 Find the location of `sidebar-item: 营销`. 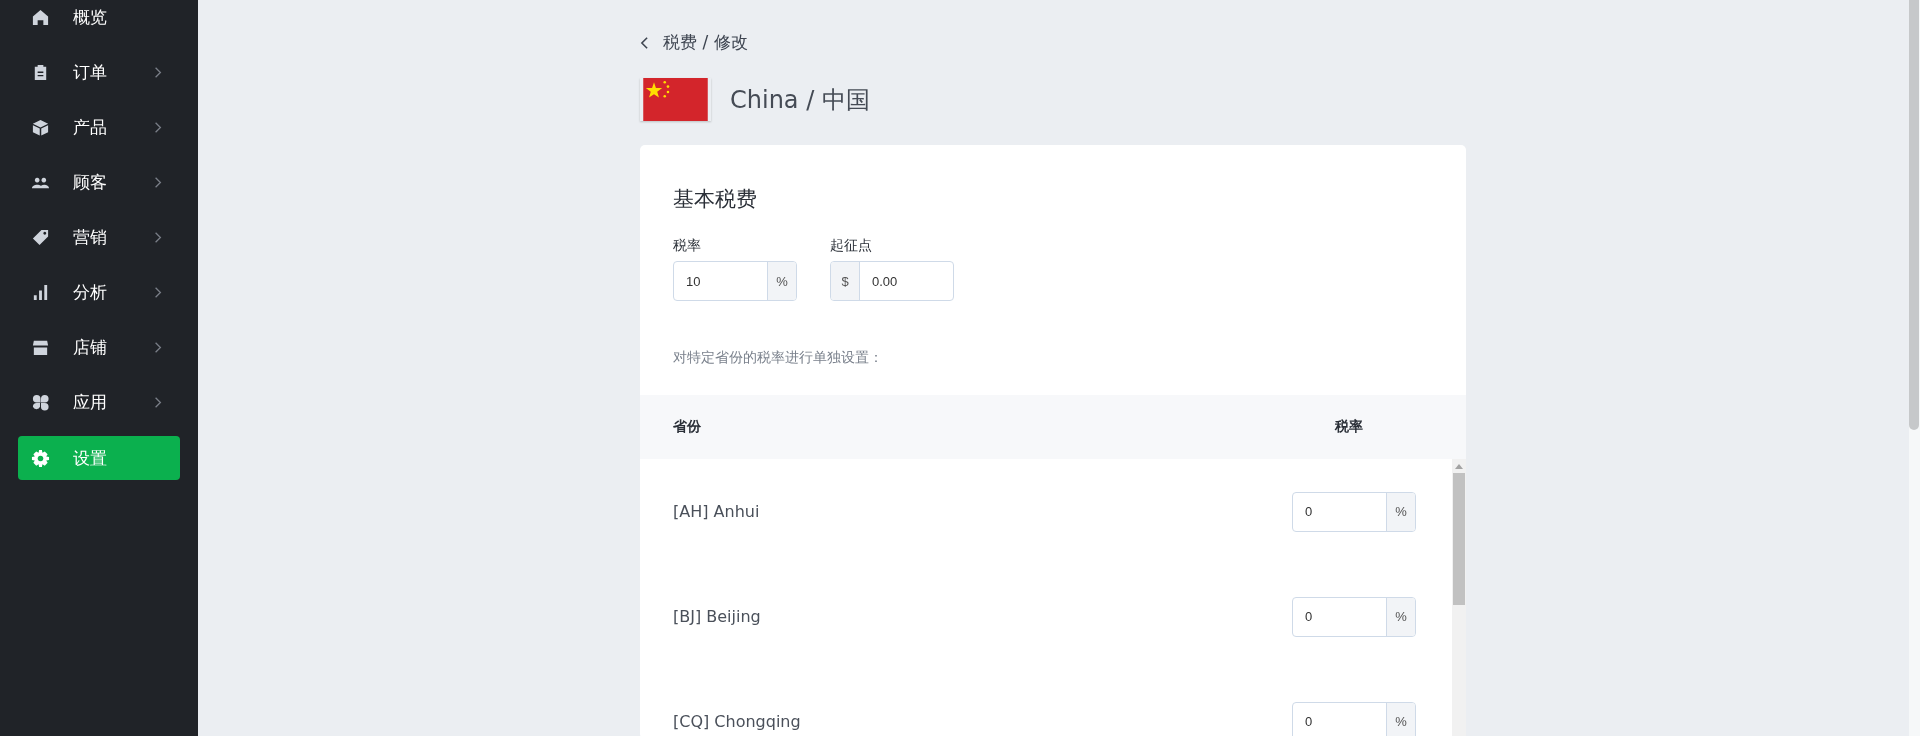

sidebar-item: 营销 is located at coordinates (99, 237).